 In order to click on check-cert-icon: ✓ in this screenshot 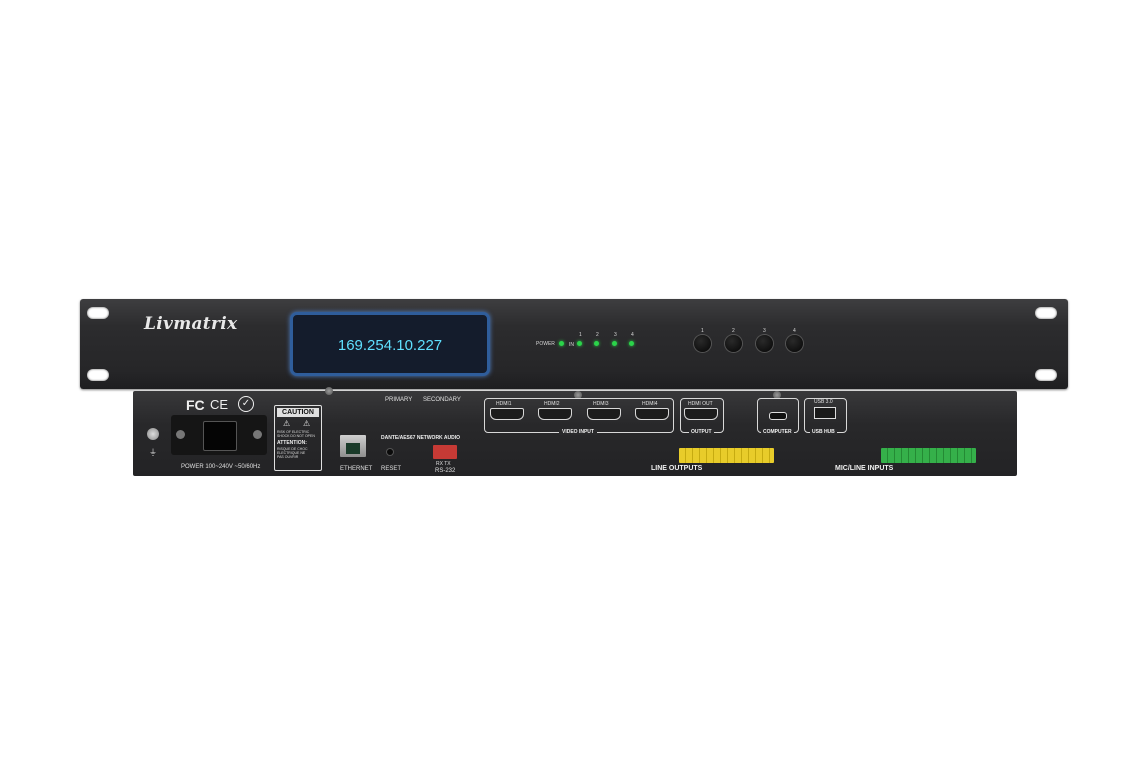, I will do `click(246, 404)`.